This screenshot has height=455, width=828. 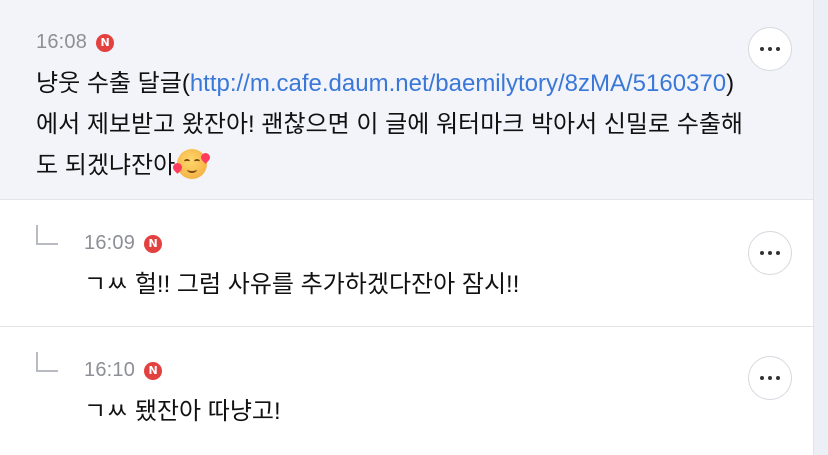 I want to click on reply-meta: 16:10 N, so click(x=123, y=370).